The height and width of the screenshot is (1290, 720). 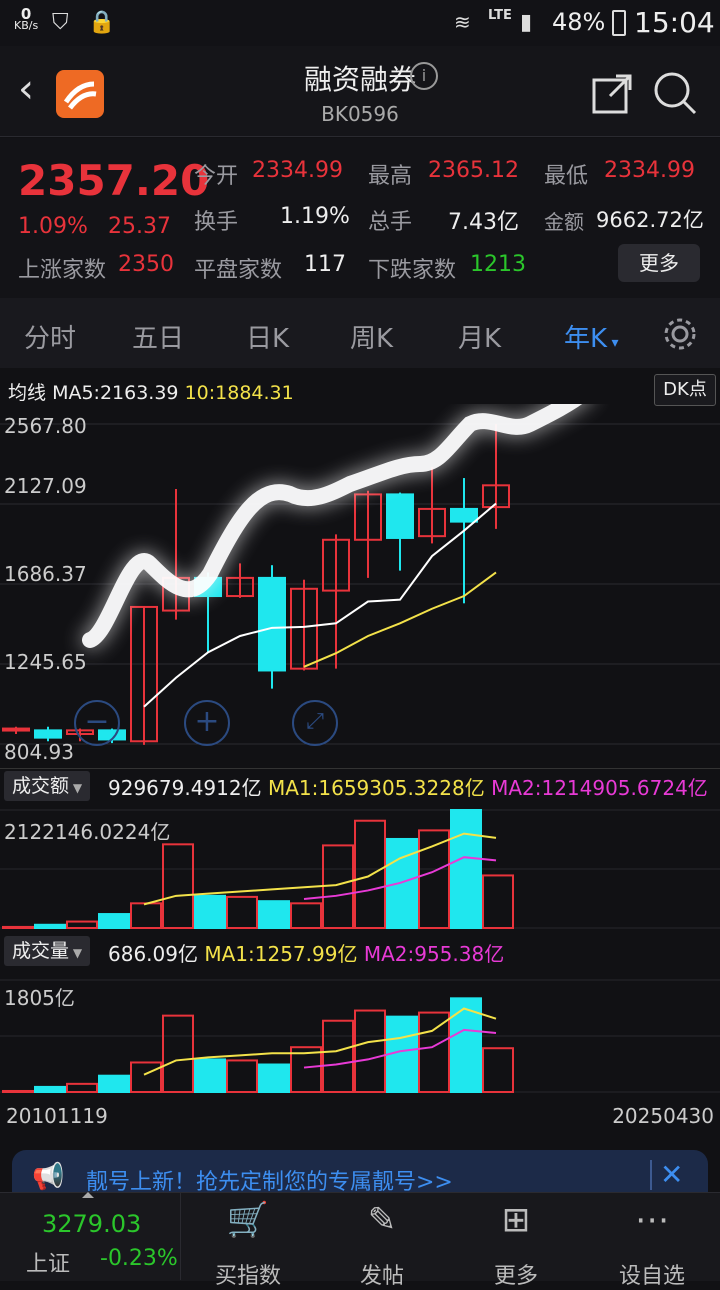 I want to click on more-dots-icon: ⋯, so click(x=652, y=1220).